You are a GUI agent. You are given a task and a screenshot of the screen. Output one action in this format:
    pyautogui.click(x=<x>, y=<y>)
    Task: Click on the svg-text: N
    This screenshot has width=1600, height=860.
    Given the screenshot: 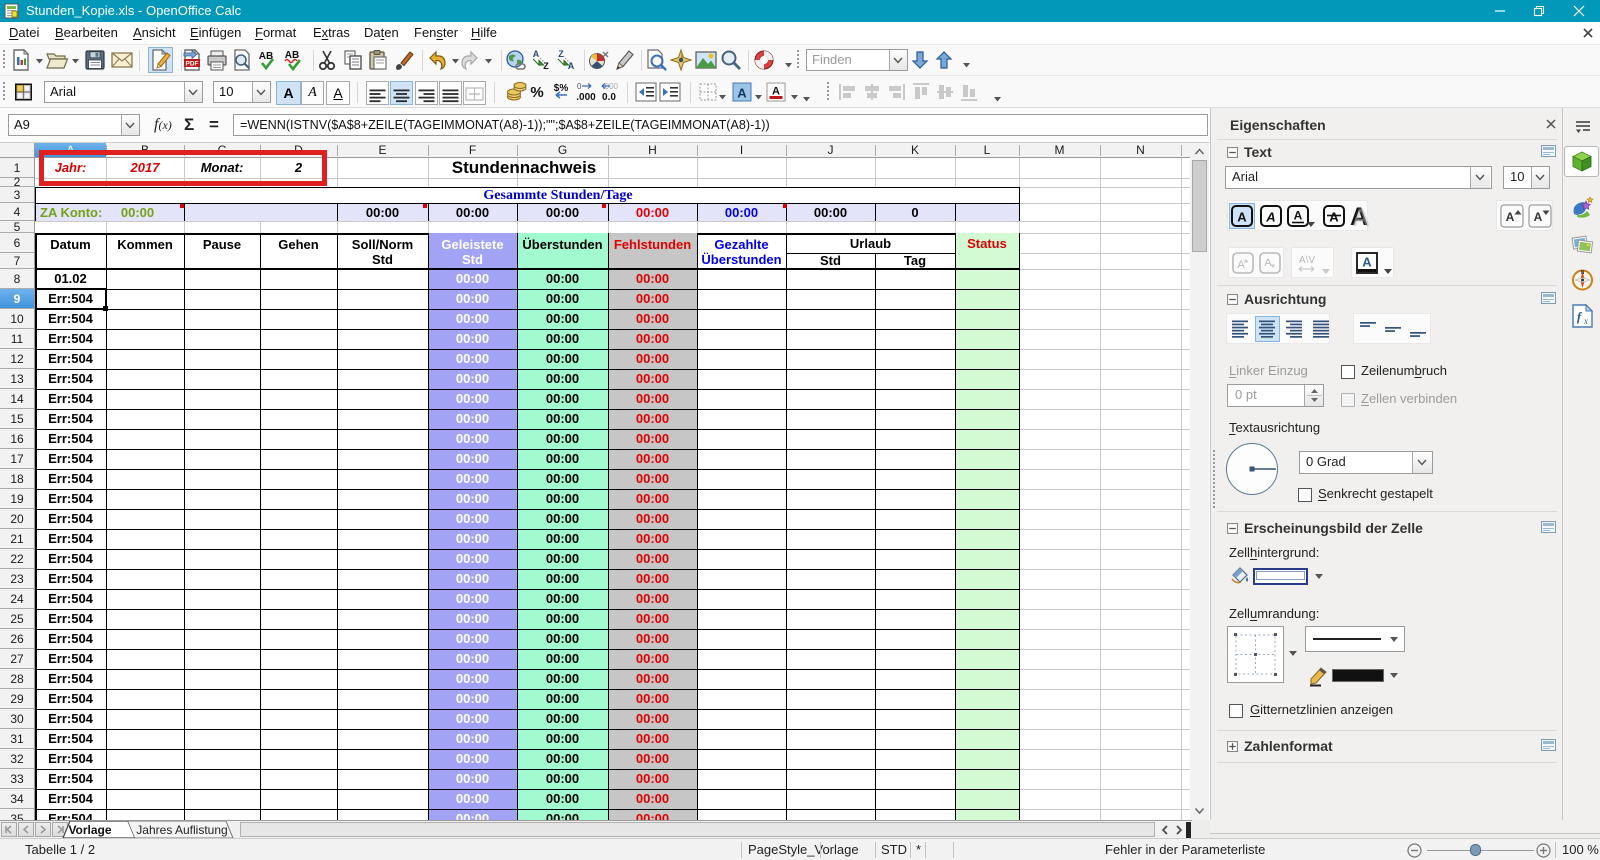 What is the action you would take?
    pyautogui.click(x=1583, y=273)
    